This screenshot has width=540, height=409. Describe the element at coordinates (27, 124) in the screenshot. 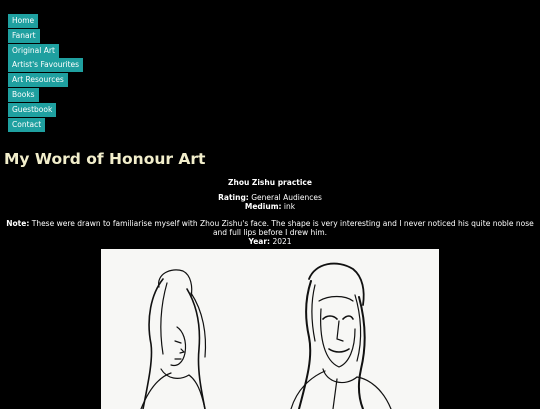

I see `nav-contact-link: Contact` at that location.